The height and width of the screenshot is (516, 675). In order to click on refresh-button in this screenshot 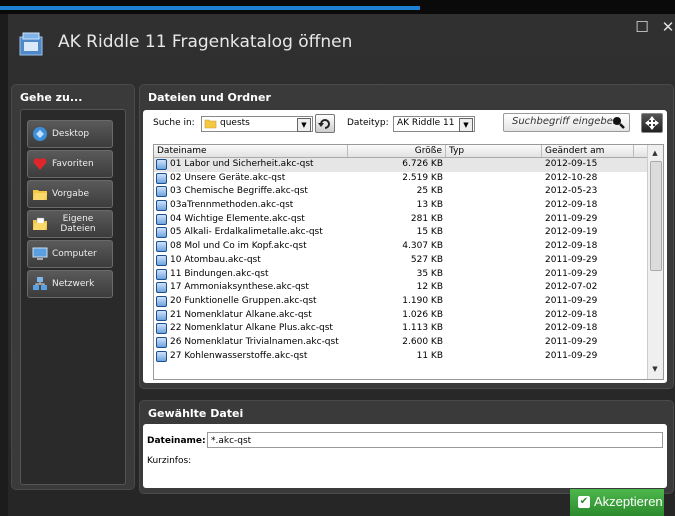, I will do `click(325, 123)`.